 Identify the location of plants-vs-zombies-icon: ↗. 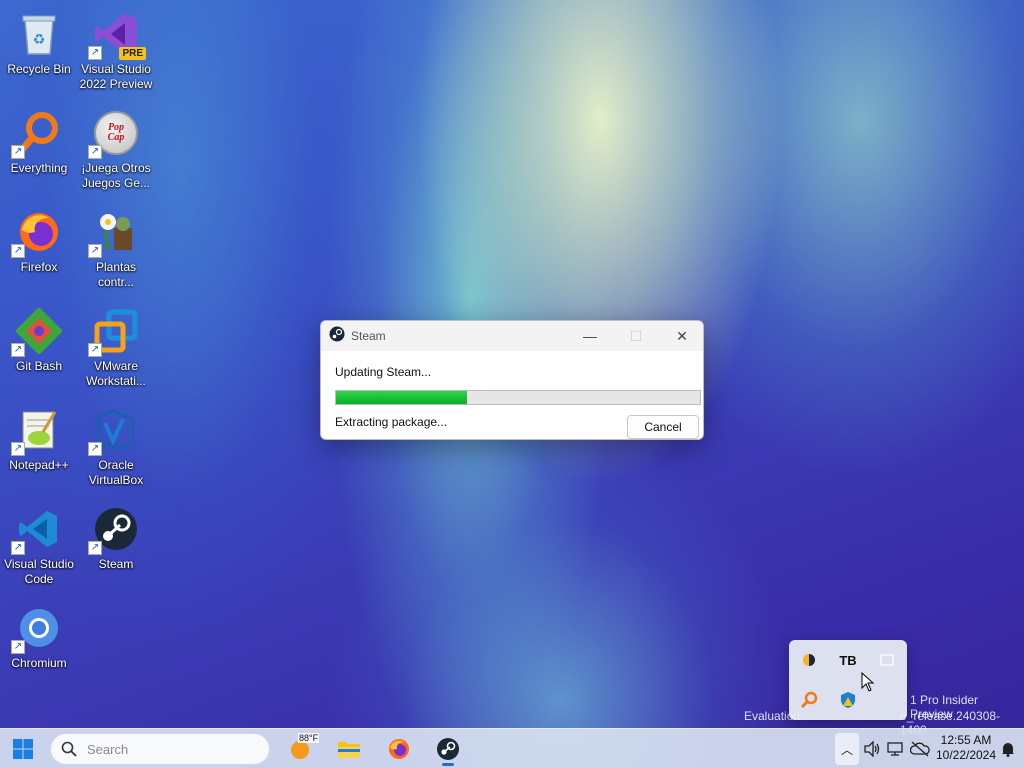
(114, 233).